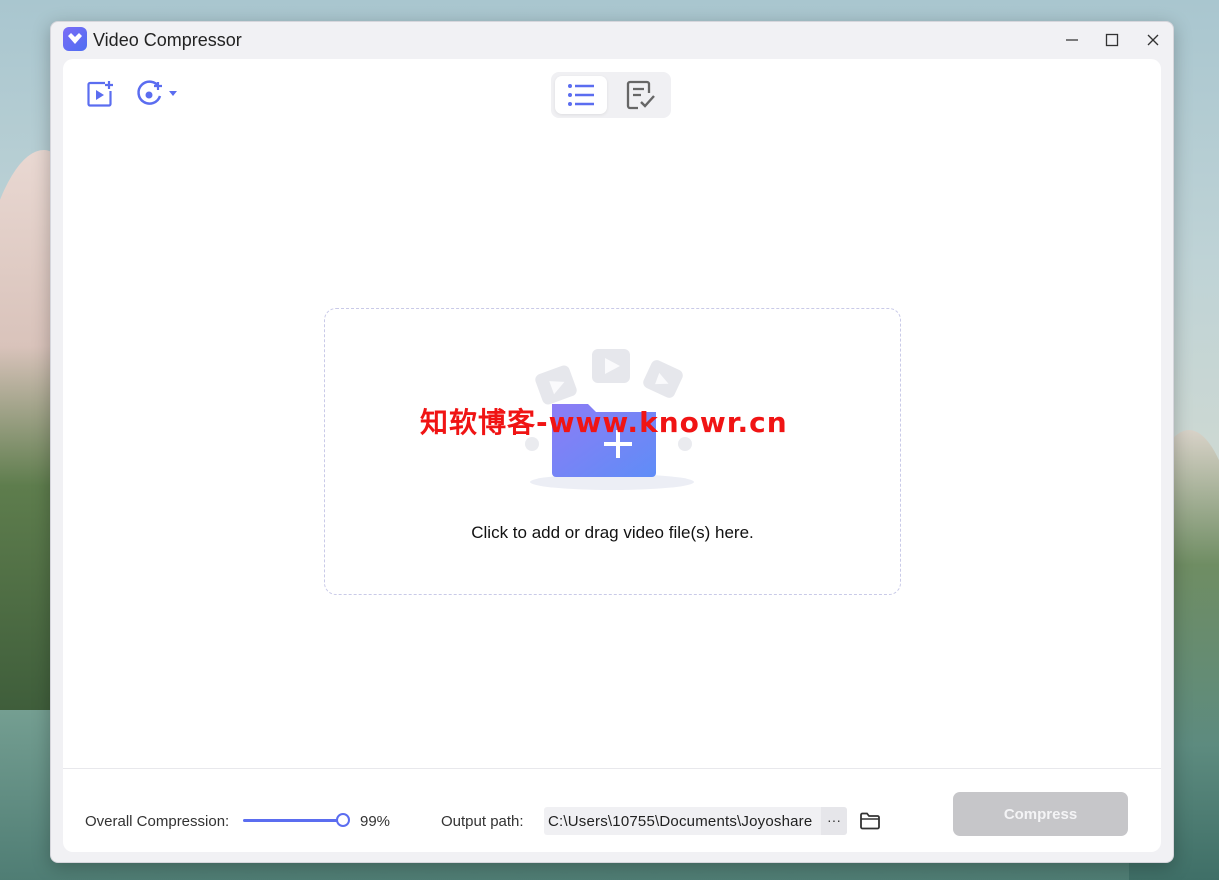 The image size is (1219, 880). What do you see at coordinates (834, 821) in the screenshot?
I see `browse-more-button: ···` at bounding box center [834, 821].